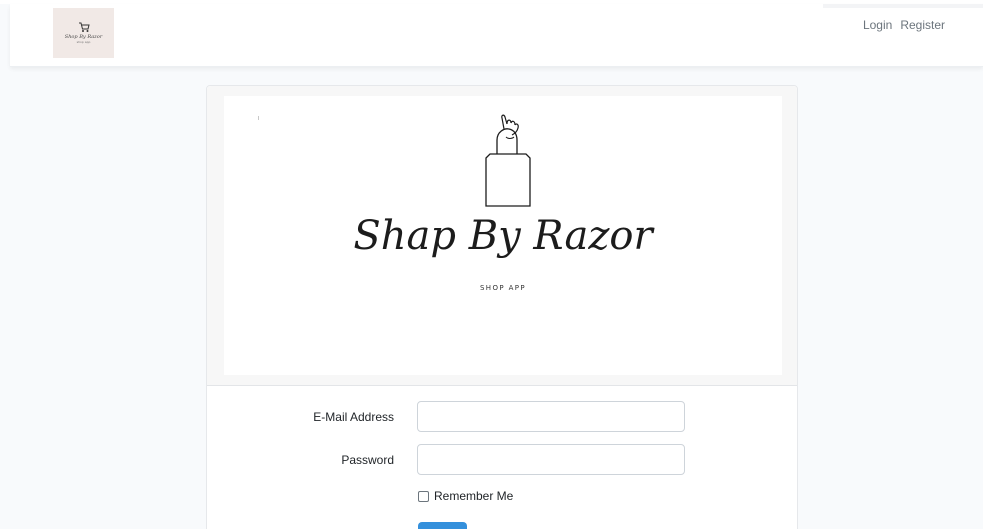 This screenshot has height=529, width=983. I want to click on email-field, so click(551, 416).